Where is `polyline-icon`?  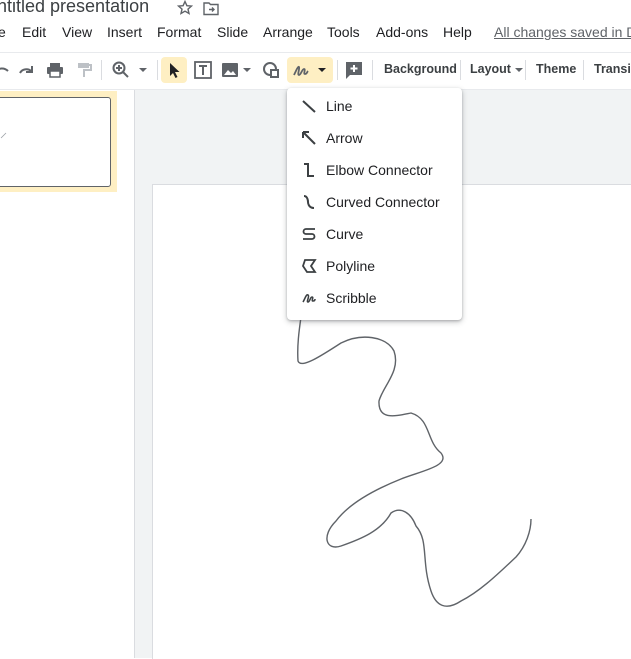
polyline-icon is located at coordinates (309, 266).